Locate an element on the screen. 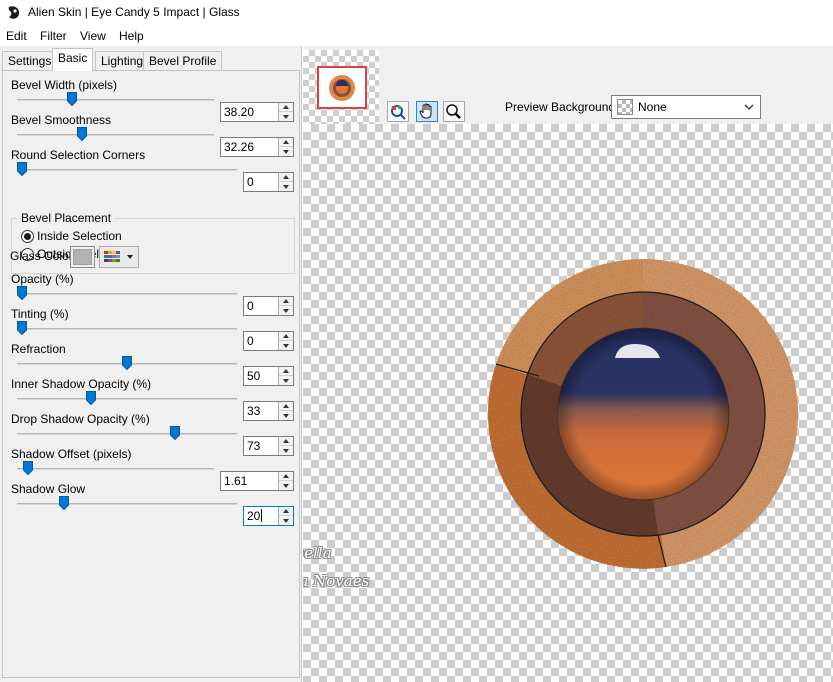  refraction-value: 50 is located at coordinates (253, 376).